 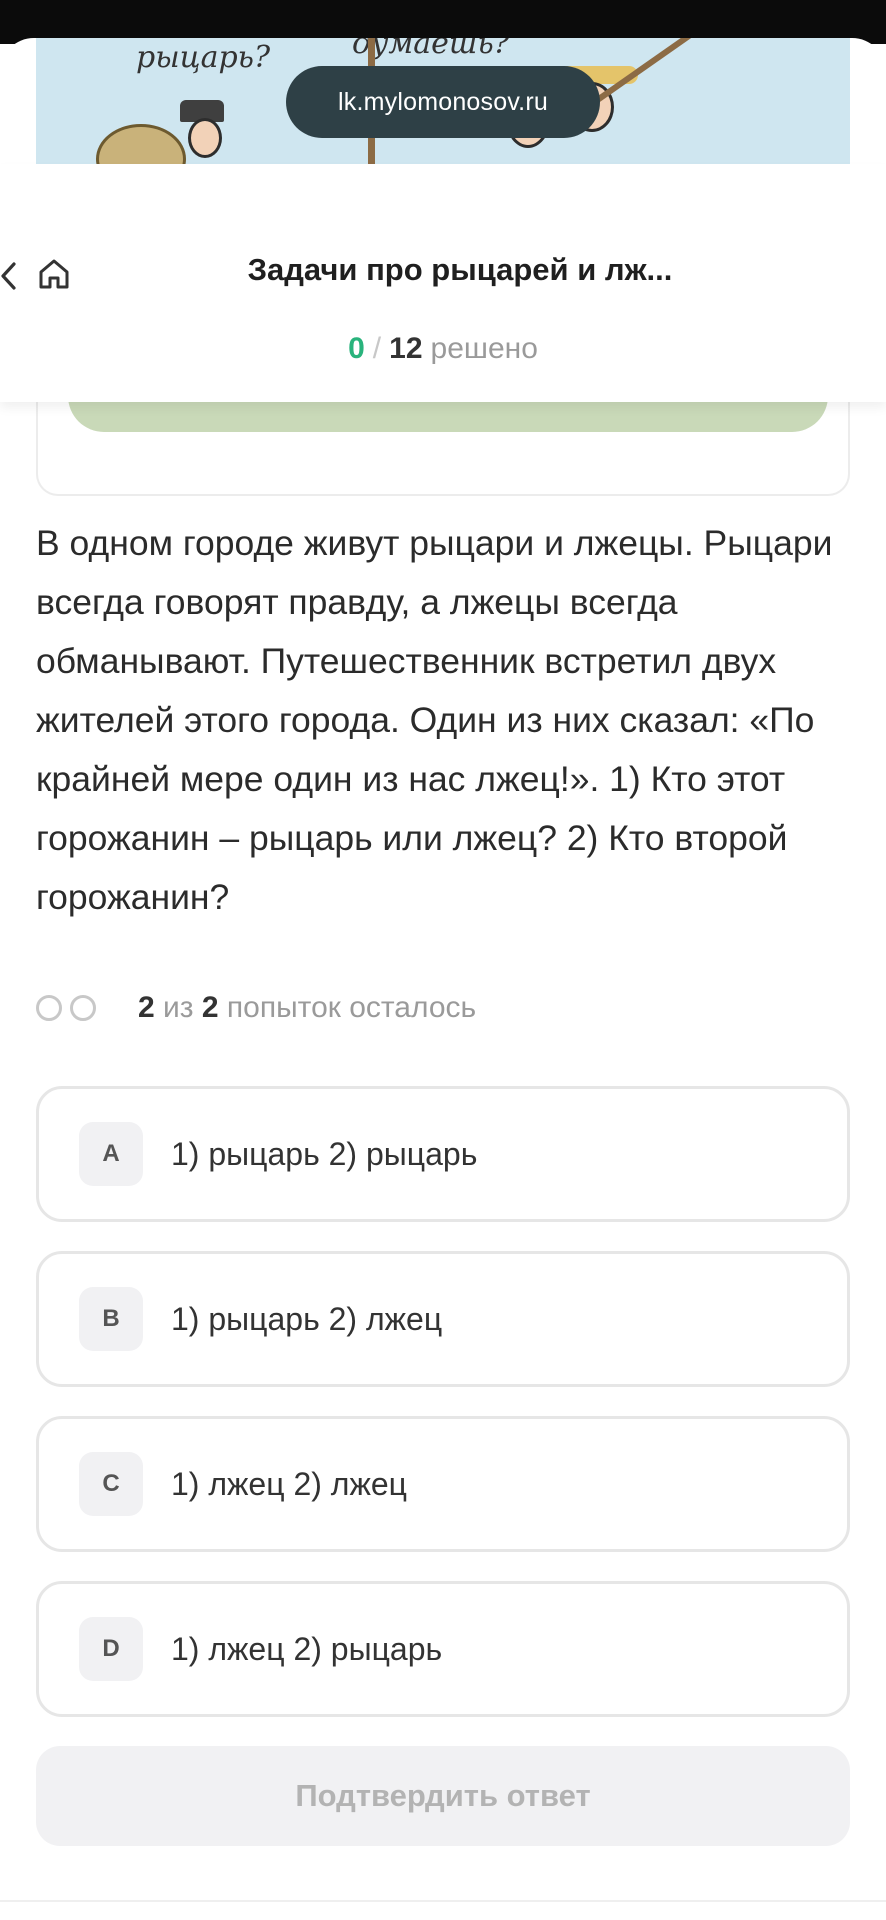 I want to click on illustration-head, so click(x=205, y=138).